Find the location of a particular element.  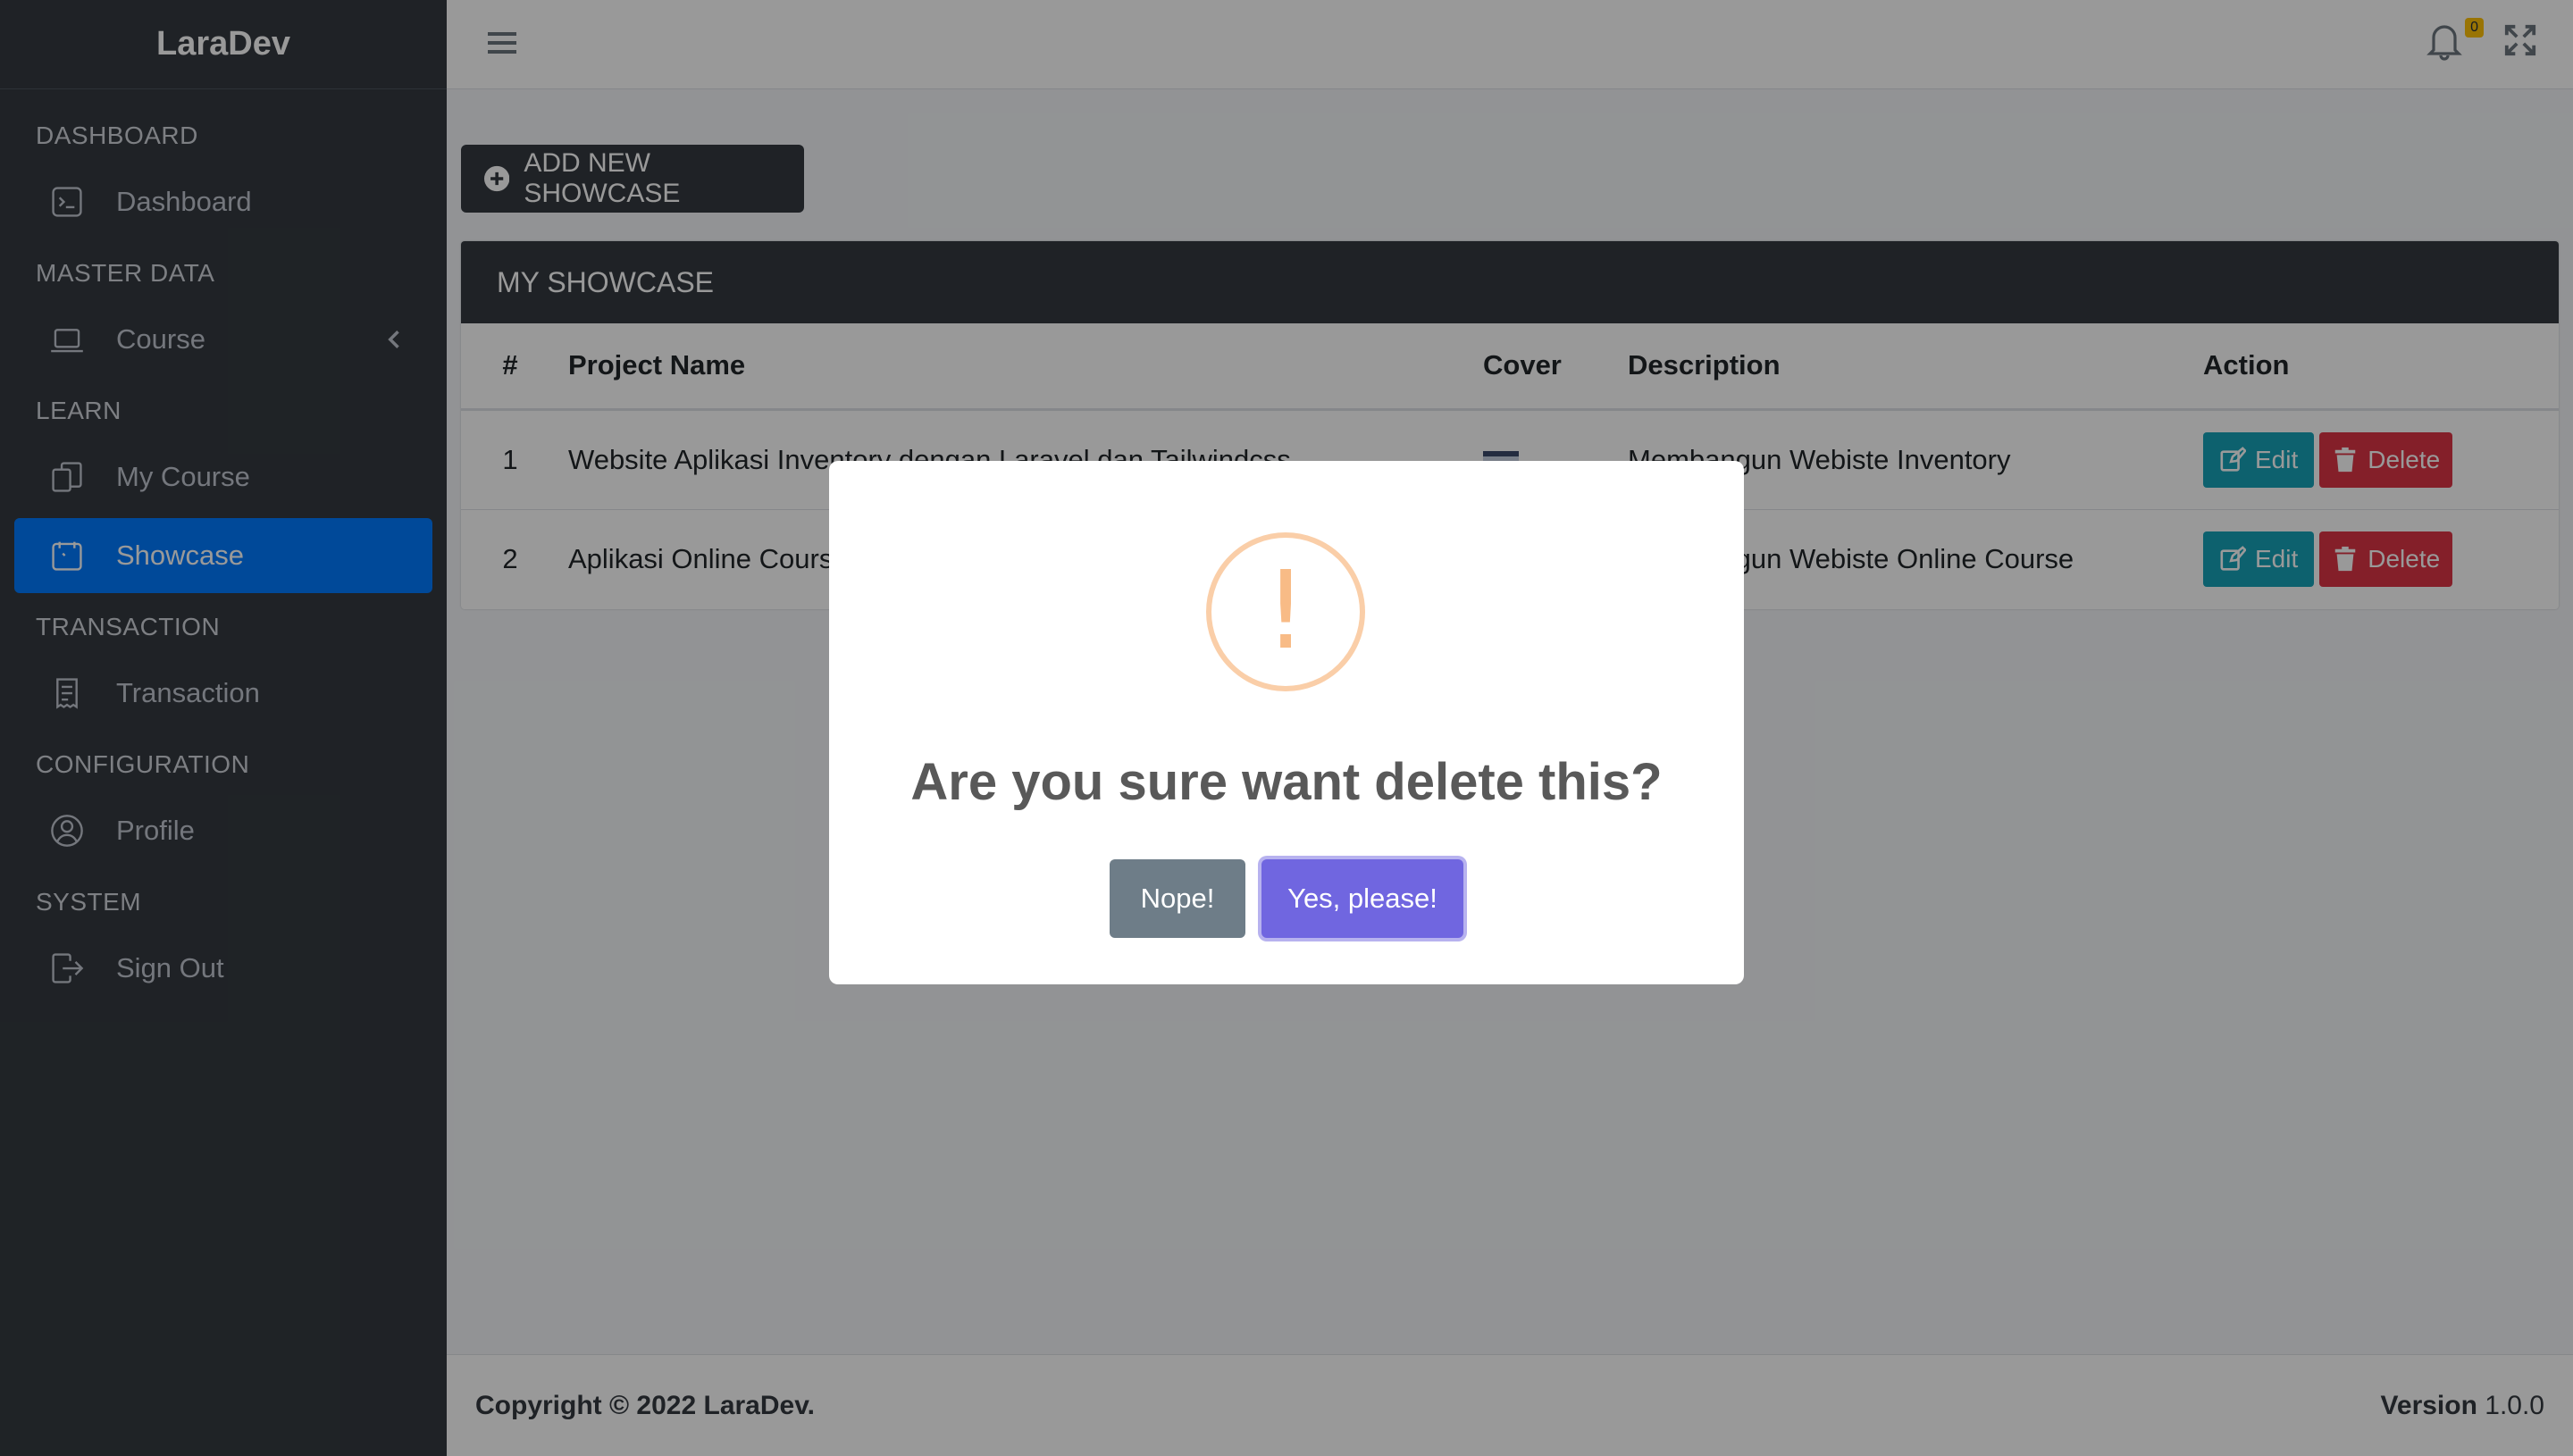

confirm-button: Yes, please! is located at coordinates (1362, 898).